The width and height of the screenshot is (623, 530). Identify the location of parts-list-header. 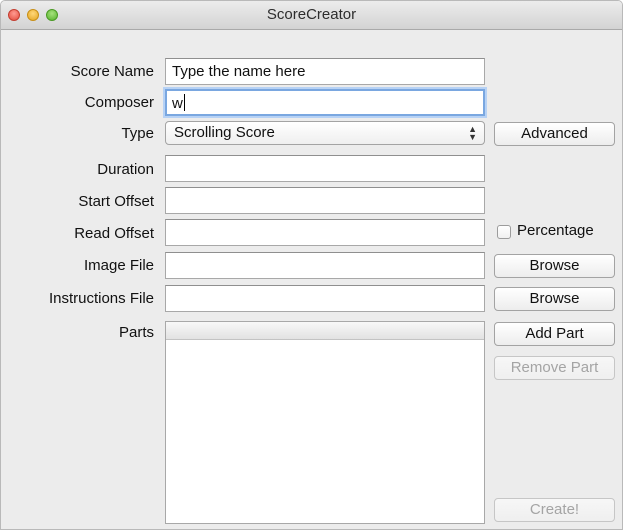
(325, 331).